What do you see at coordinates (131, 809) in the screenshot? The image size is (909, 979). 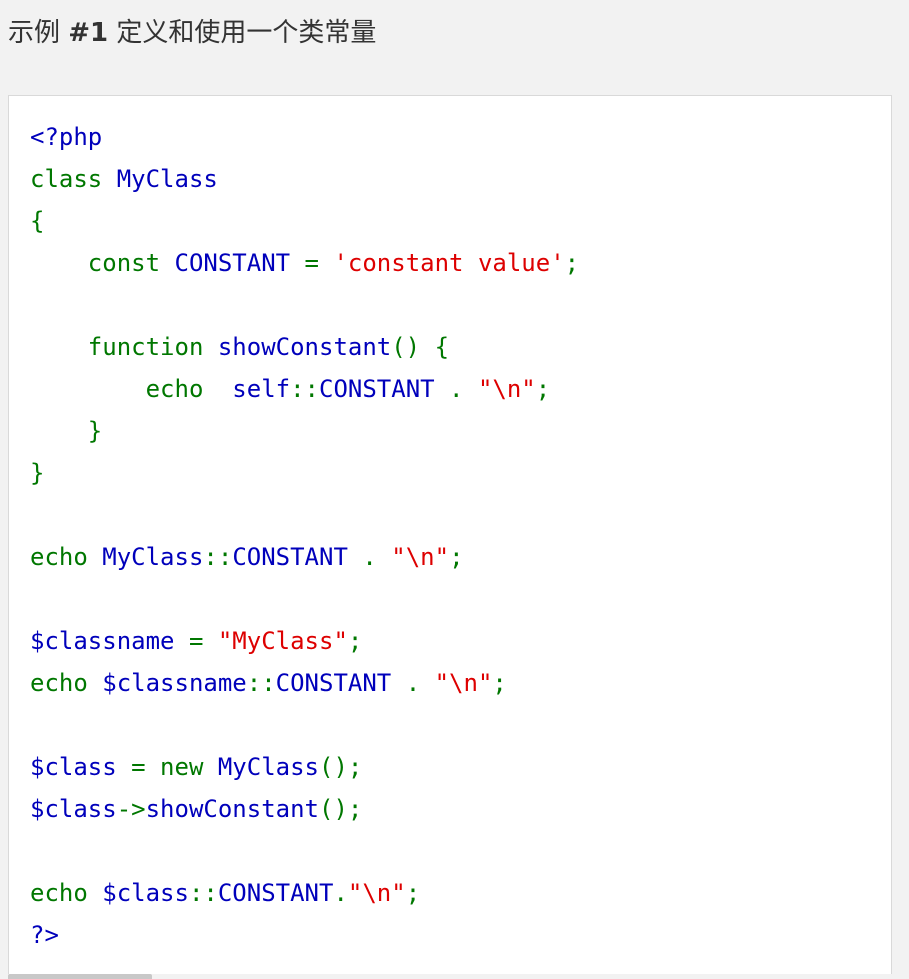 I see `code-token-keyword: ->` at bounding box center [131, 809].